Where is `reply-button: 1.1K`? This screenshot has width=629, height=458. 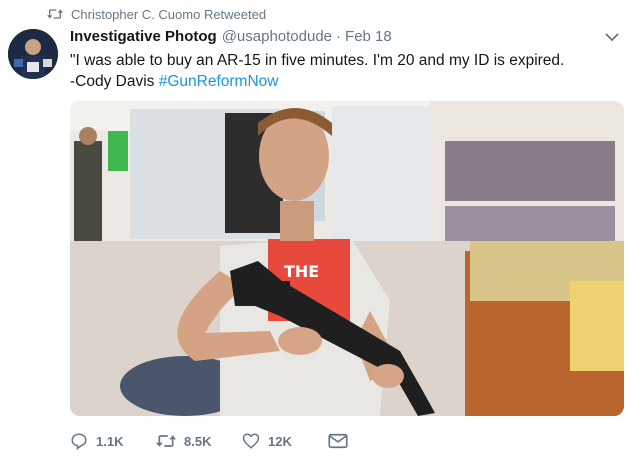
reply-button: 1.1K is located at coordinates (113, 441).